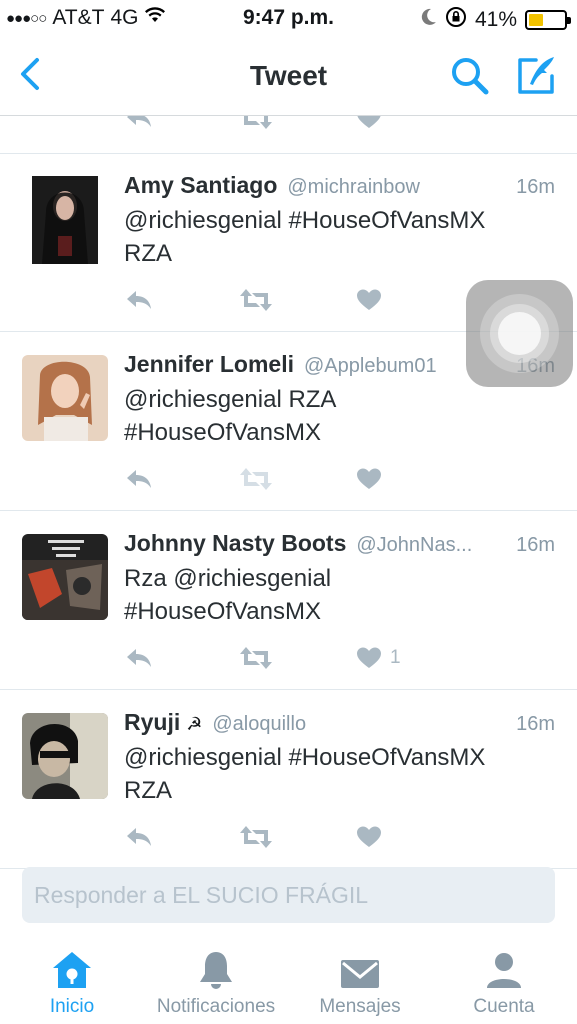 Image resolution: width=577 pixels, height=1024 pixels. What do you see at coordinates (152, 722) in the screenshot?
I see `tweet-author-name: Ryuji` at bounding box center [152, 722].